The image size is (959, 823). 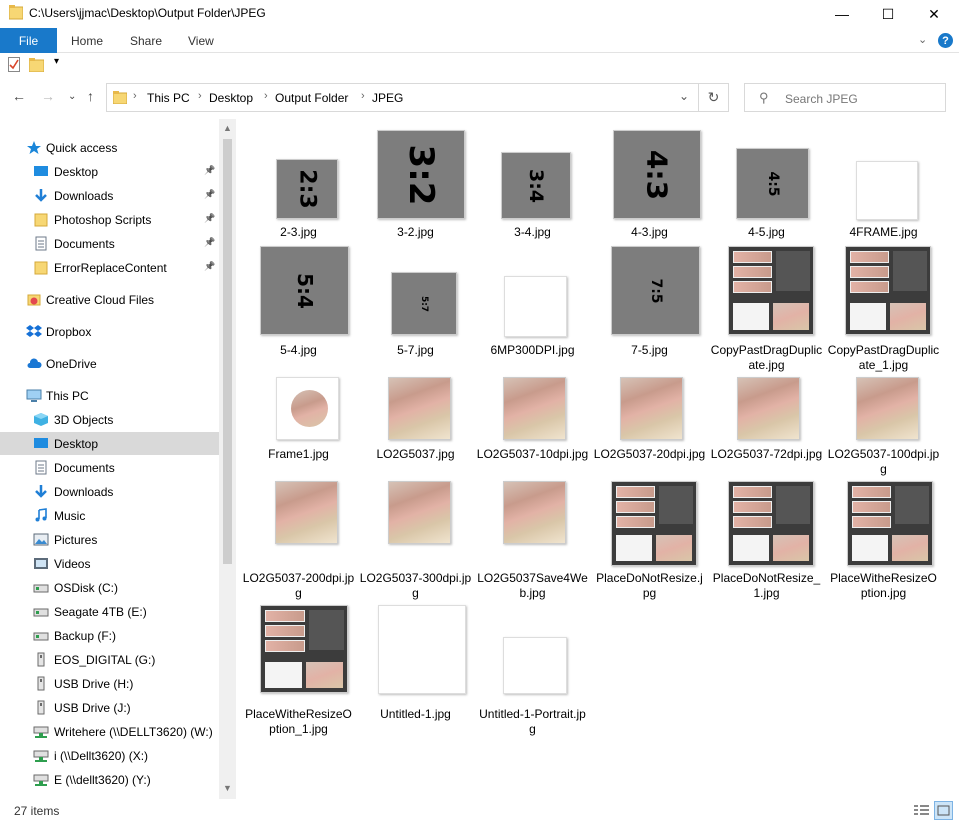 I want to click on file-item: PlaceDoNotResize_1.jpg, so click(x=766, y=542).